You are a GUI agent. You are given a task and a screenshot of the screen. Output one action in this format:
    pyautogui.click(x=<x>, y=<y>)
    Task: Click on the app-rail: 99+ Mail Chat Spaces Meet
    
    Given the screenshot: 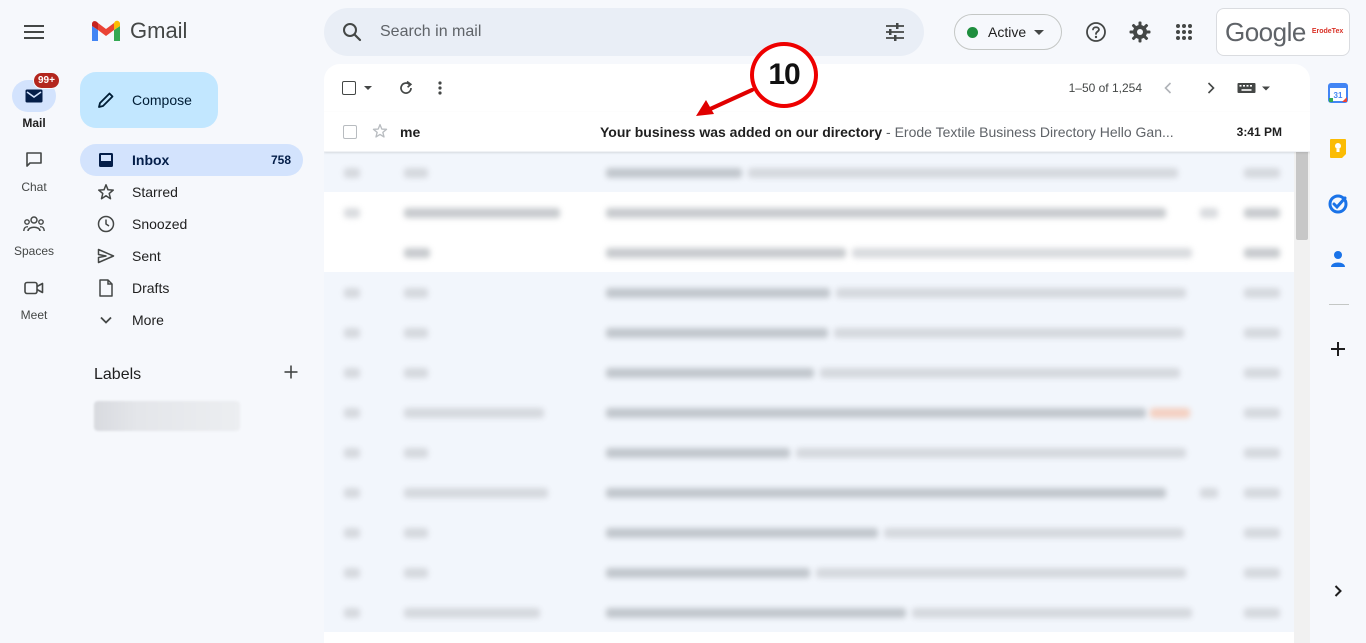 What is the action you would take?
    pyautogui.click(x=34, y=321)
    